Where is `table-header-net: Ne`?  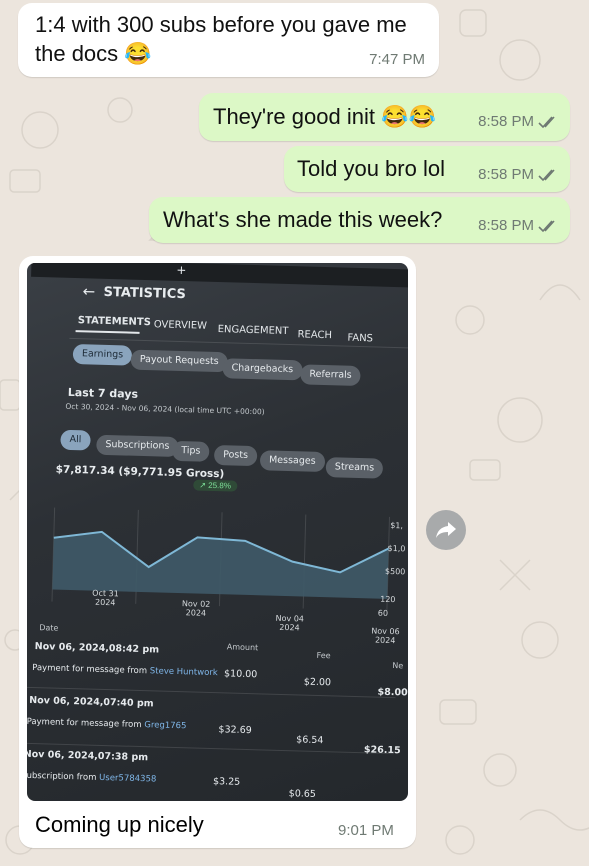
table-header-net: Ne is located at coordinates (398, 666).